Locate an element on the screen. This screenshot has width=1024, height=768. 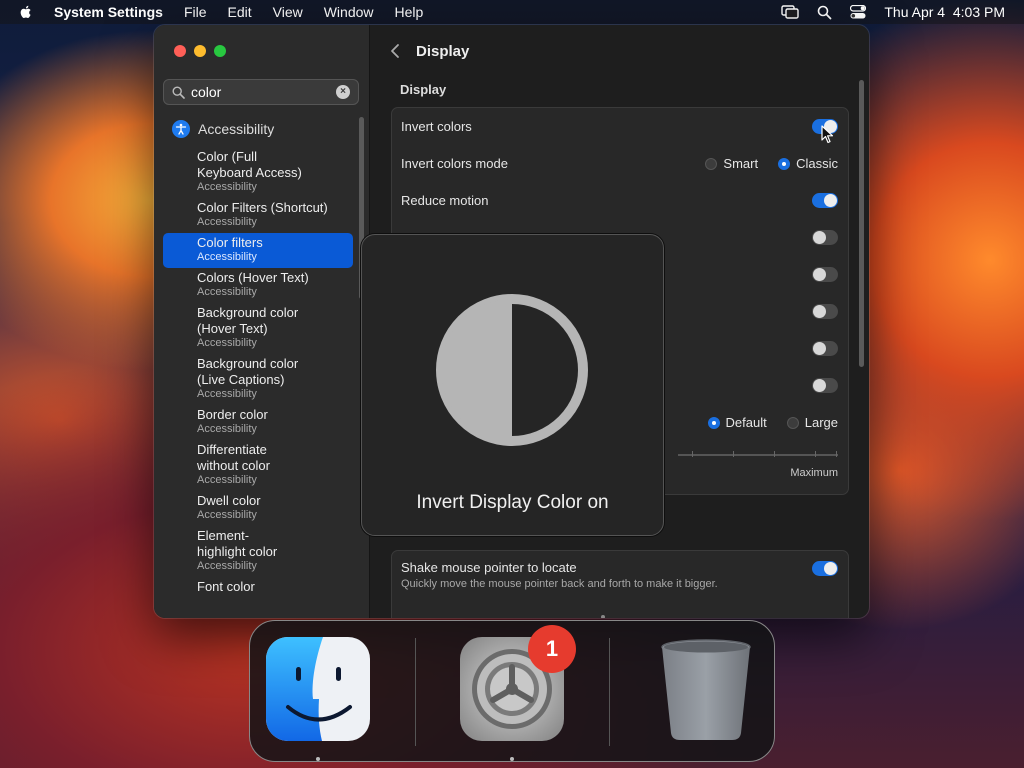
minimize-window-button is located at coordinates (200, 51).